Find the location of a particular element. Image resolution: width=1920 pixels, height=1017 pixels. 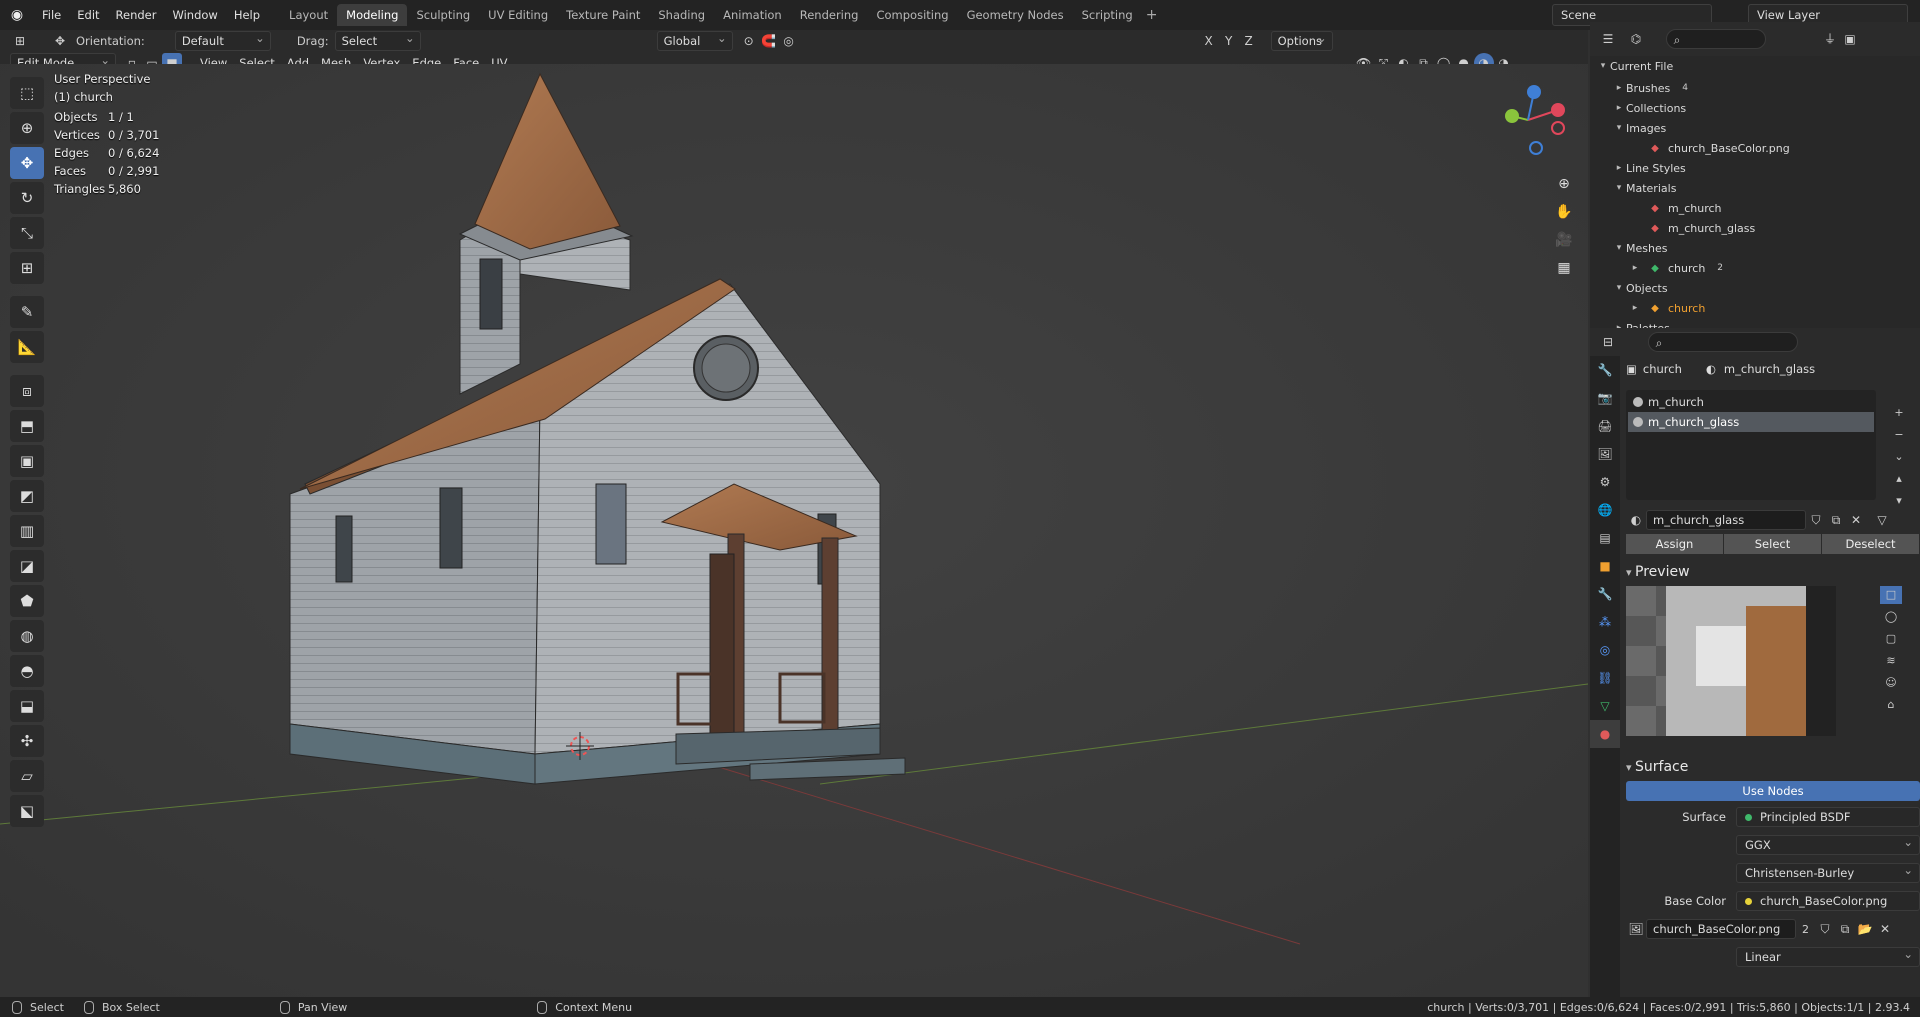

image-new-icon: ⧉ is located at coordinates (1845, 929).